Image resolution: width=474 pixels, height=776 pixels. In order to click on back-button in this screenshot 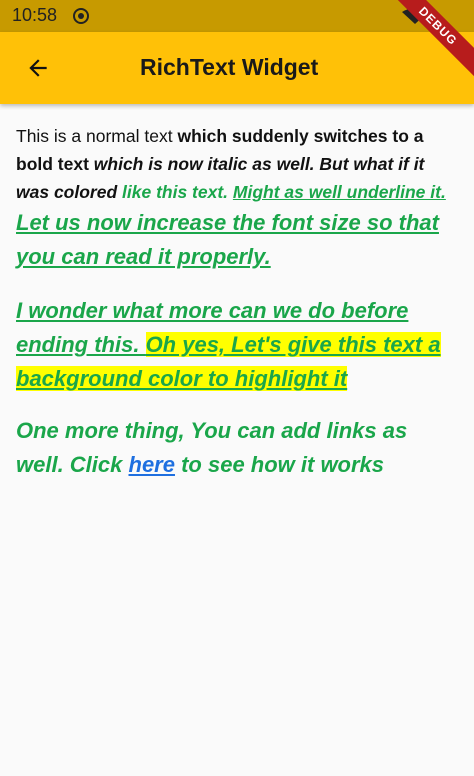, I will do `click(38, 68)`.